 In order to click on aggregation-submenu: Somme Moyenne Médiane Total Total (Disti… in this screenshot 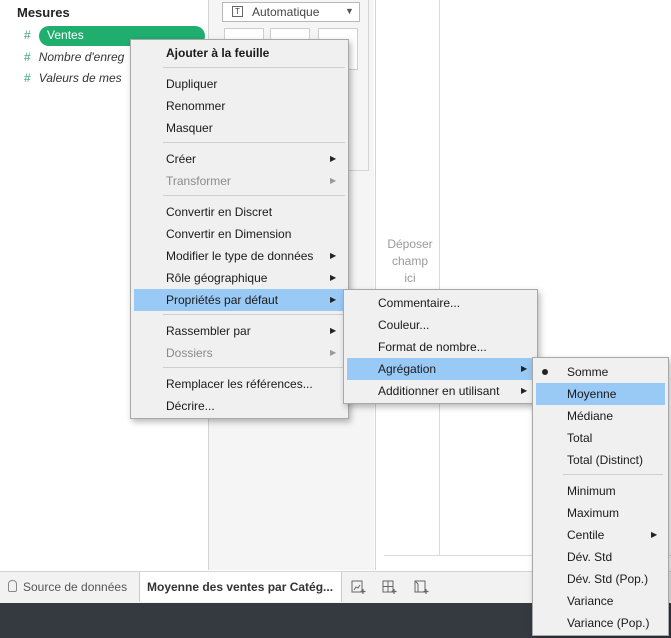, I will do `click(600, 496)`.